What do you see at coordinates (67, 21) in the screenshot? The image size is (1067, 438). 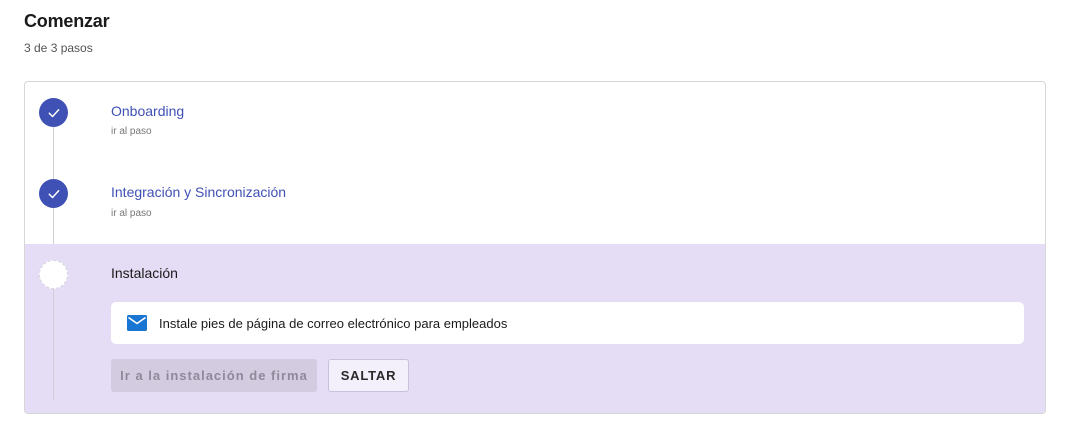 I see `page-title: Comenzar` at bounding box center [67, 21].